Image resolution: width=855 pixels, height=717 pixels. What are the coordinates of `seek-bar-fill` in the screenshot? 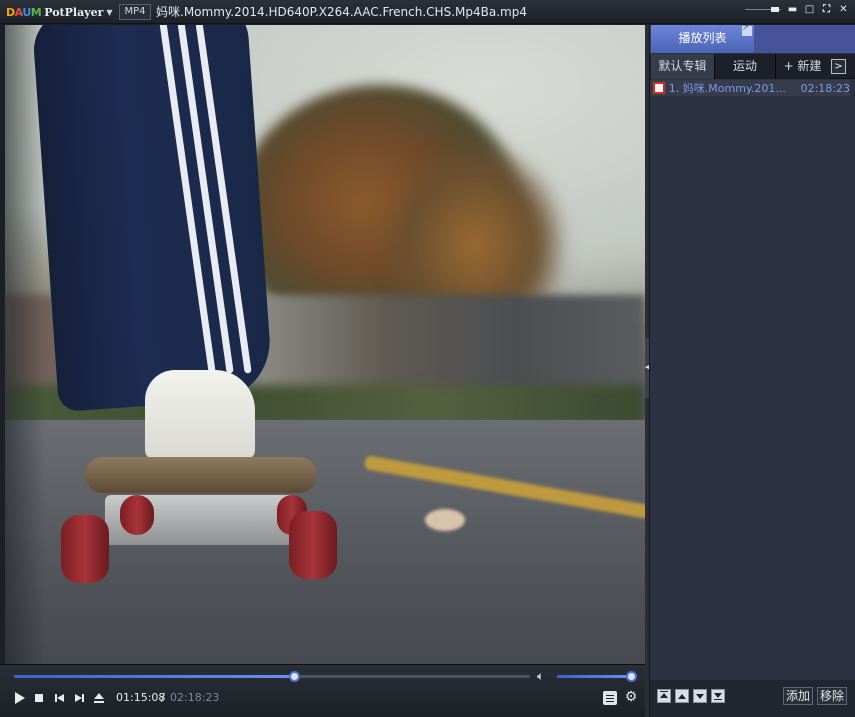 It's located at (154, 676).